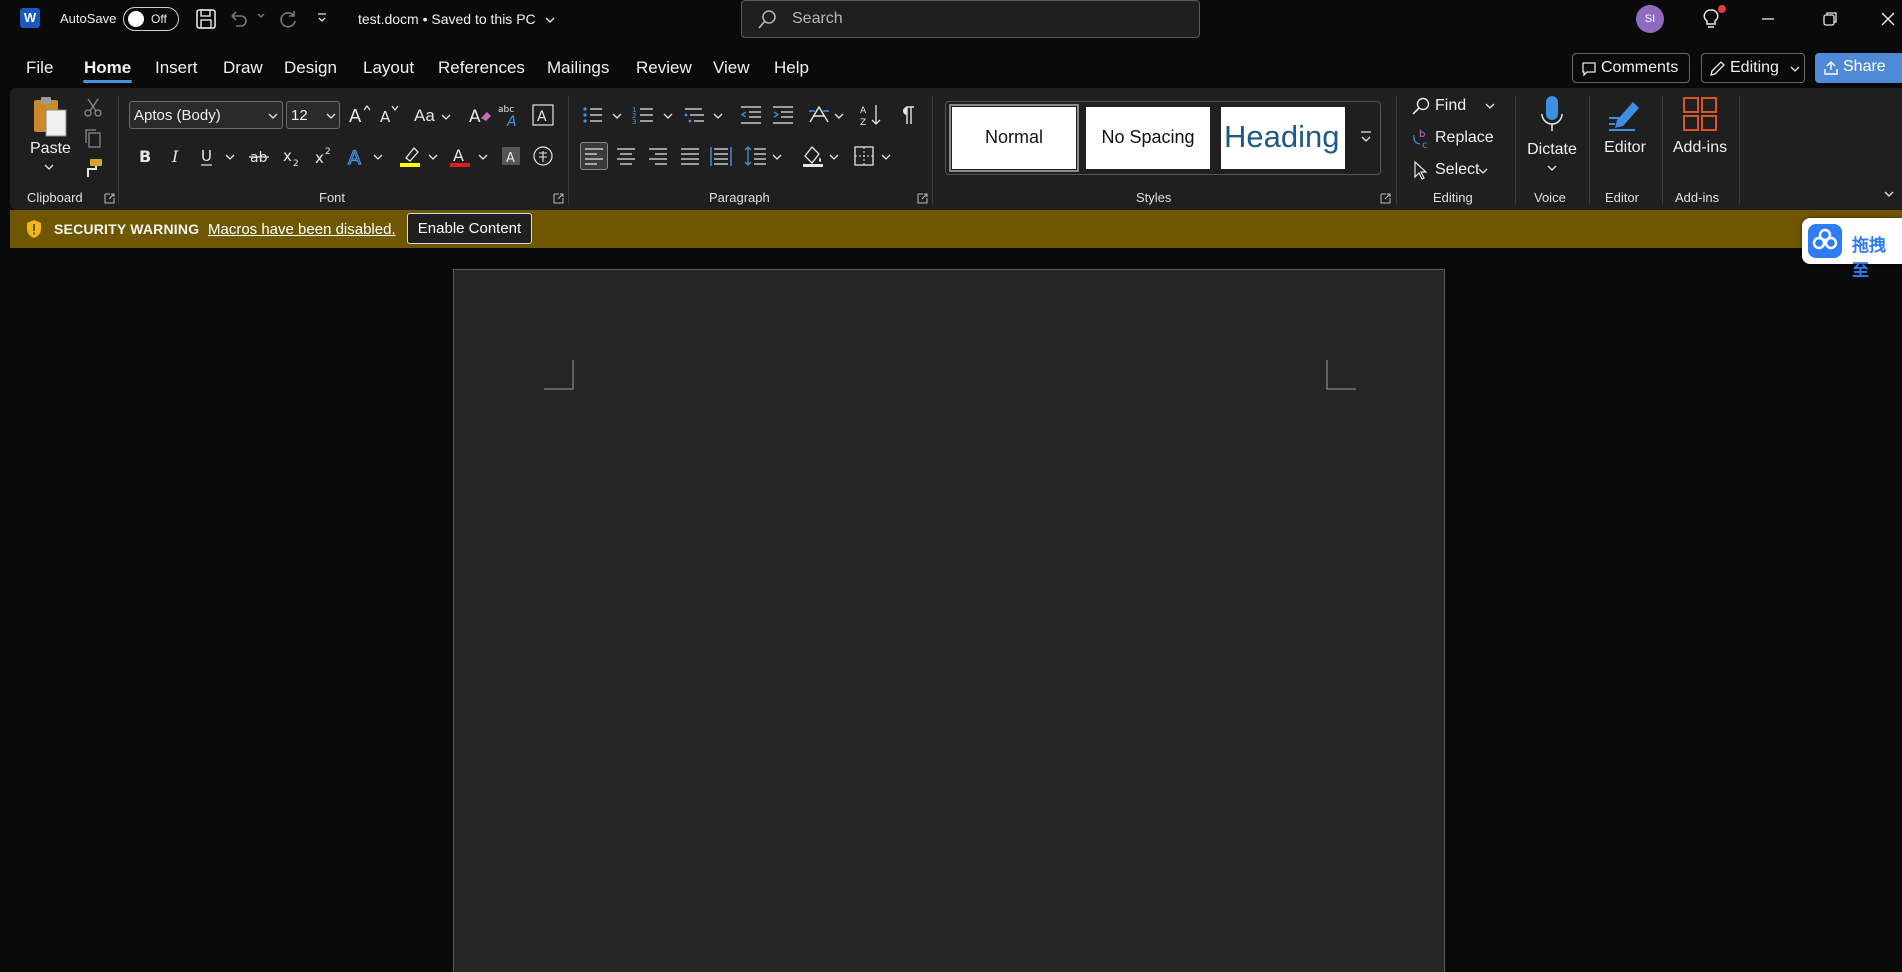  Describe the element at coordinates (644, 115) in the screenshot. I see `numbering-icon: 123` at that location.